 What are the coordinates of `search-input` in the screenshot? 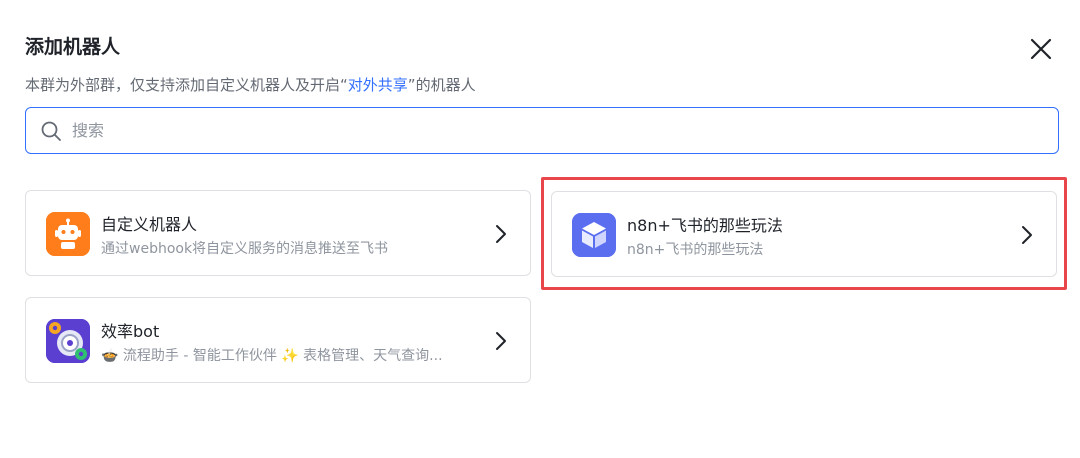 It's located at (552, 130).